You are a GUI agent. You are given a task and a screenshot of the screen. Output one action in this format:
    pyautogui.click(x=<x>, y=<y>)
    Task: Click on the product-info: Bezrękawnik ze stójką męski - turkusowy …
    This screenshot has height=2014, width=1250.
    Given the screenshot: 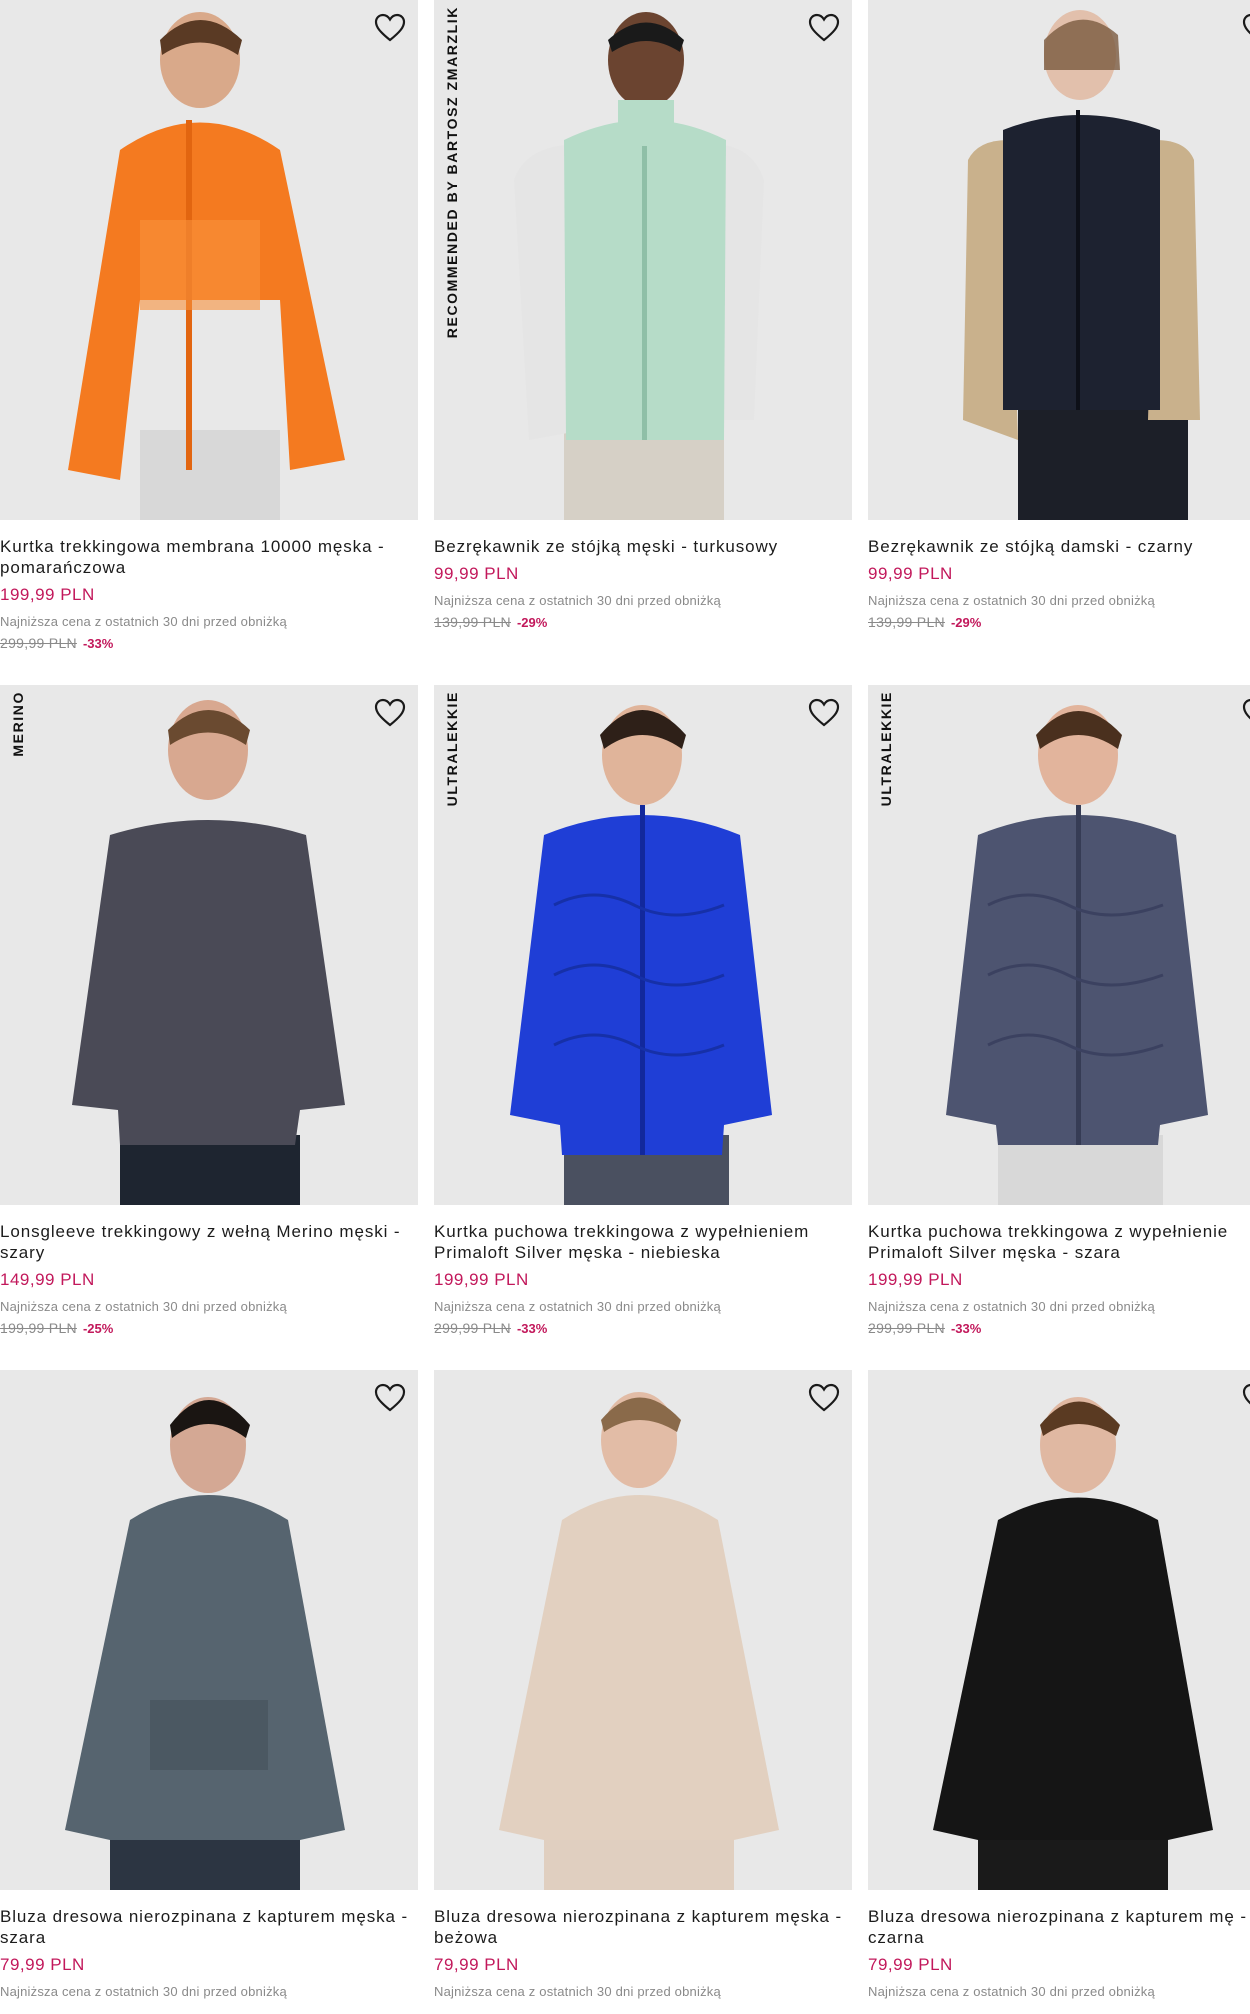 What is the action you would take?
    pyautogui.click(x=643, y=576)
    